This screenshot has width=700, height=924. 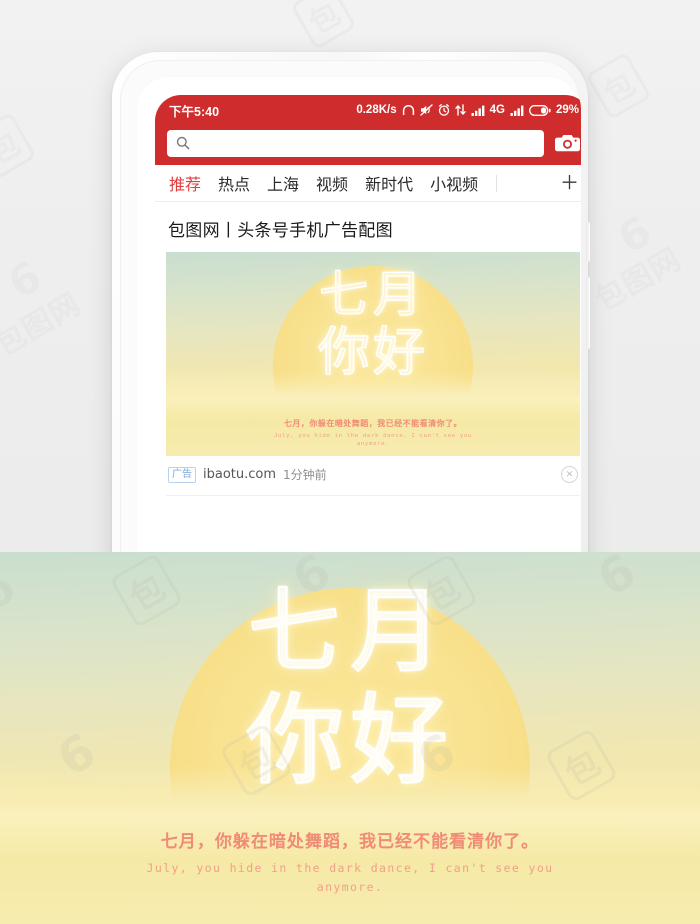 What do you see at coordinates (444, 110) in the screenshot?
I see `alarm-icon` at bounding box center [444, 110].